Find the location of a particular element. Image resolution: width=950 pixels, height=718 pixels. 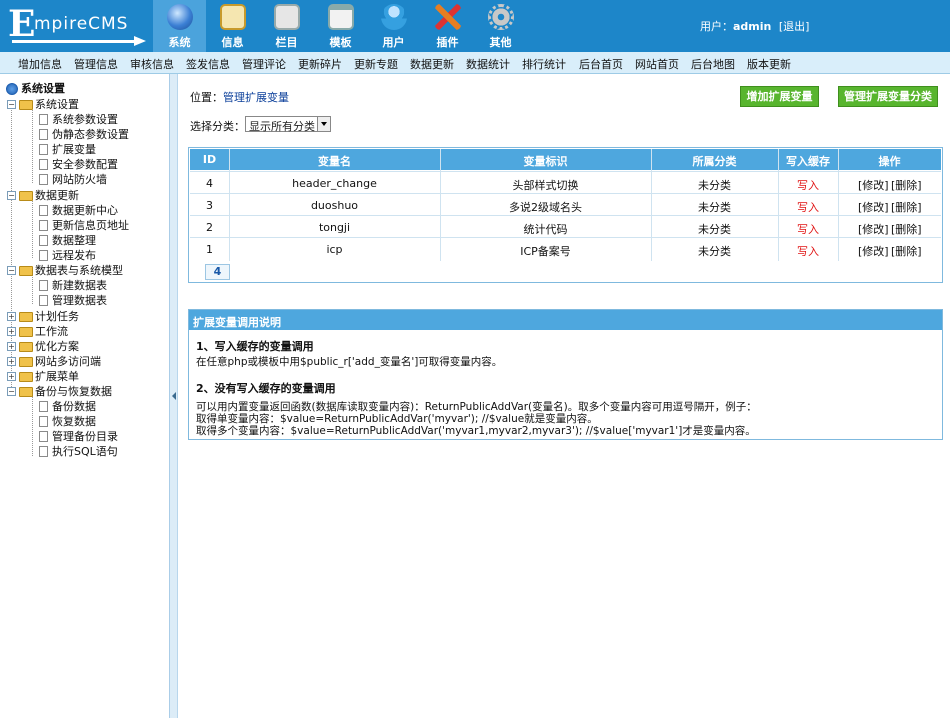

menu-item-manage-info: 管理信息 is located at coordinates (96, 64).